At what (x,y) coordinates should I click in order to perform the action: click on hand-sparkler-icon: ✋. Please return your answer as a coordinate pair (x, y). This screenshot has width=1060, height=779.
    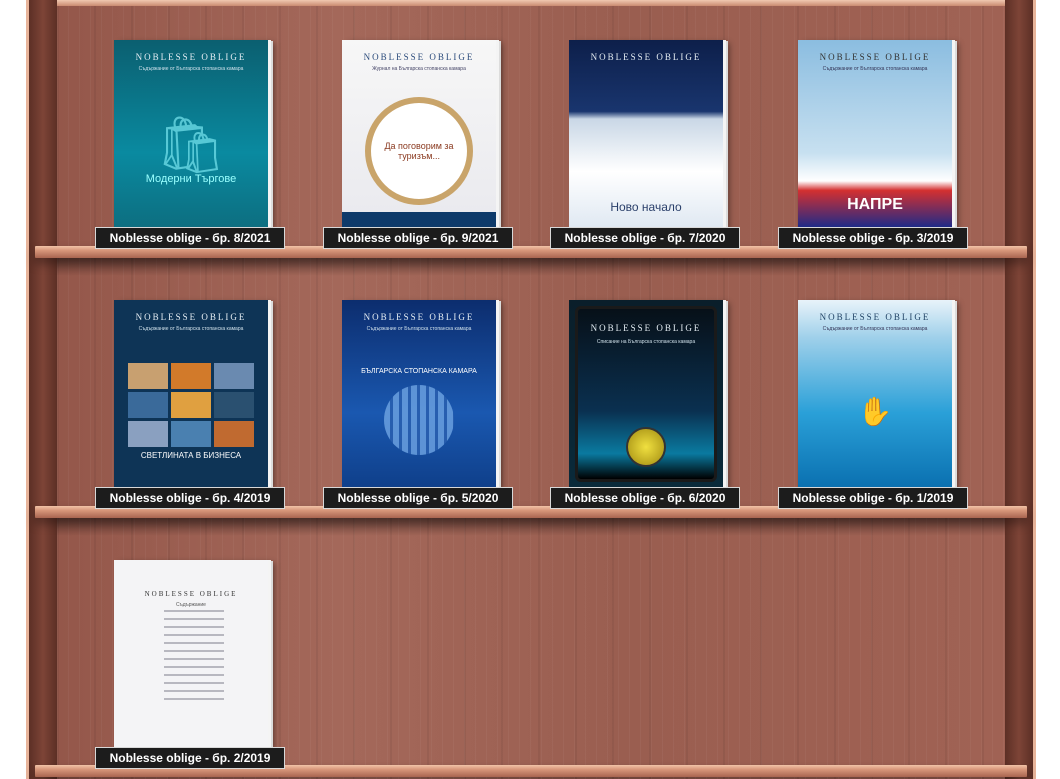
    Looking at the image, I should click on (875, 411).